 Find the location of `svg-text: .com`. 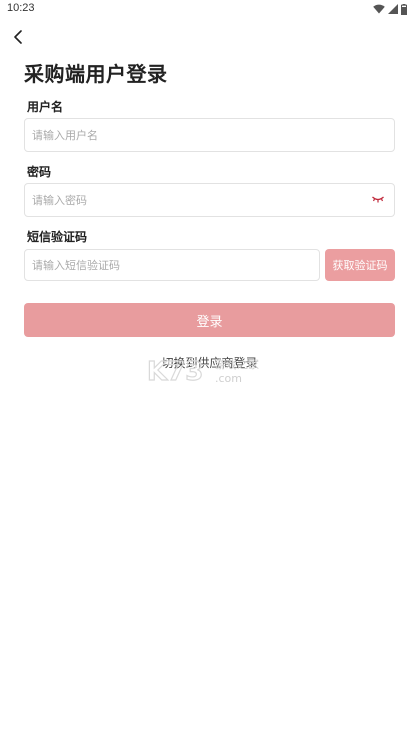

svg-text: .com is located at coordinates (228, 378).